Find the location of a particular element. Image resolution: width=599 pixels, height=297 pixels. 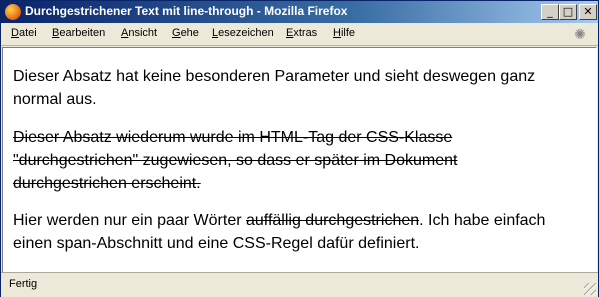

close-button: ✕ is located at coordinates (588, 12).